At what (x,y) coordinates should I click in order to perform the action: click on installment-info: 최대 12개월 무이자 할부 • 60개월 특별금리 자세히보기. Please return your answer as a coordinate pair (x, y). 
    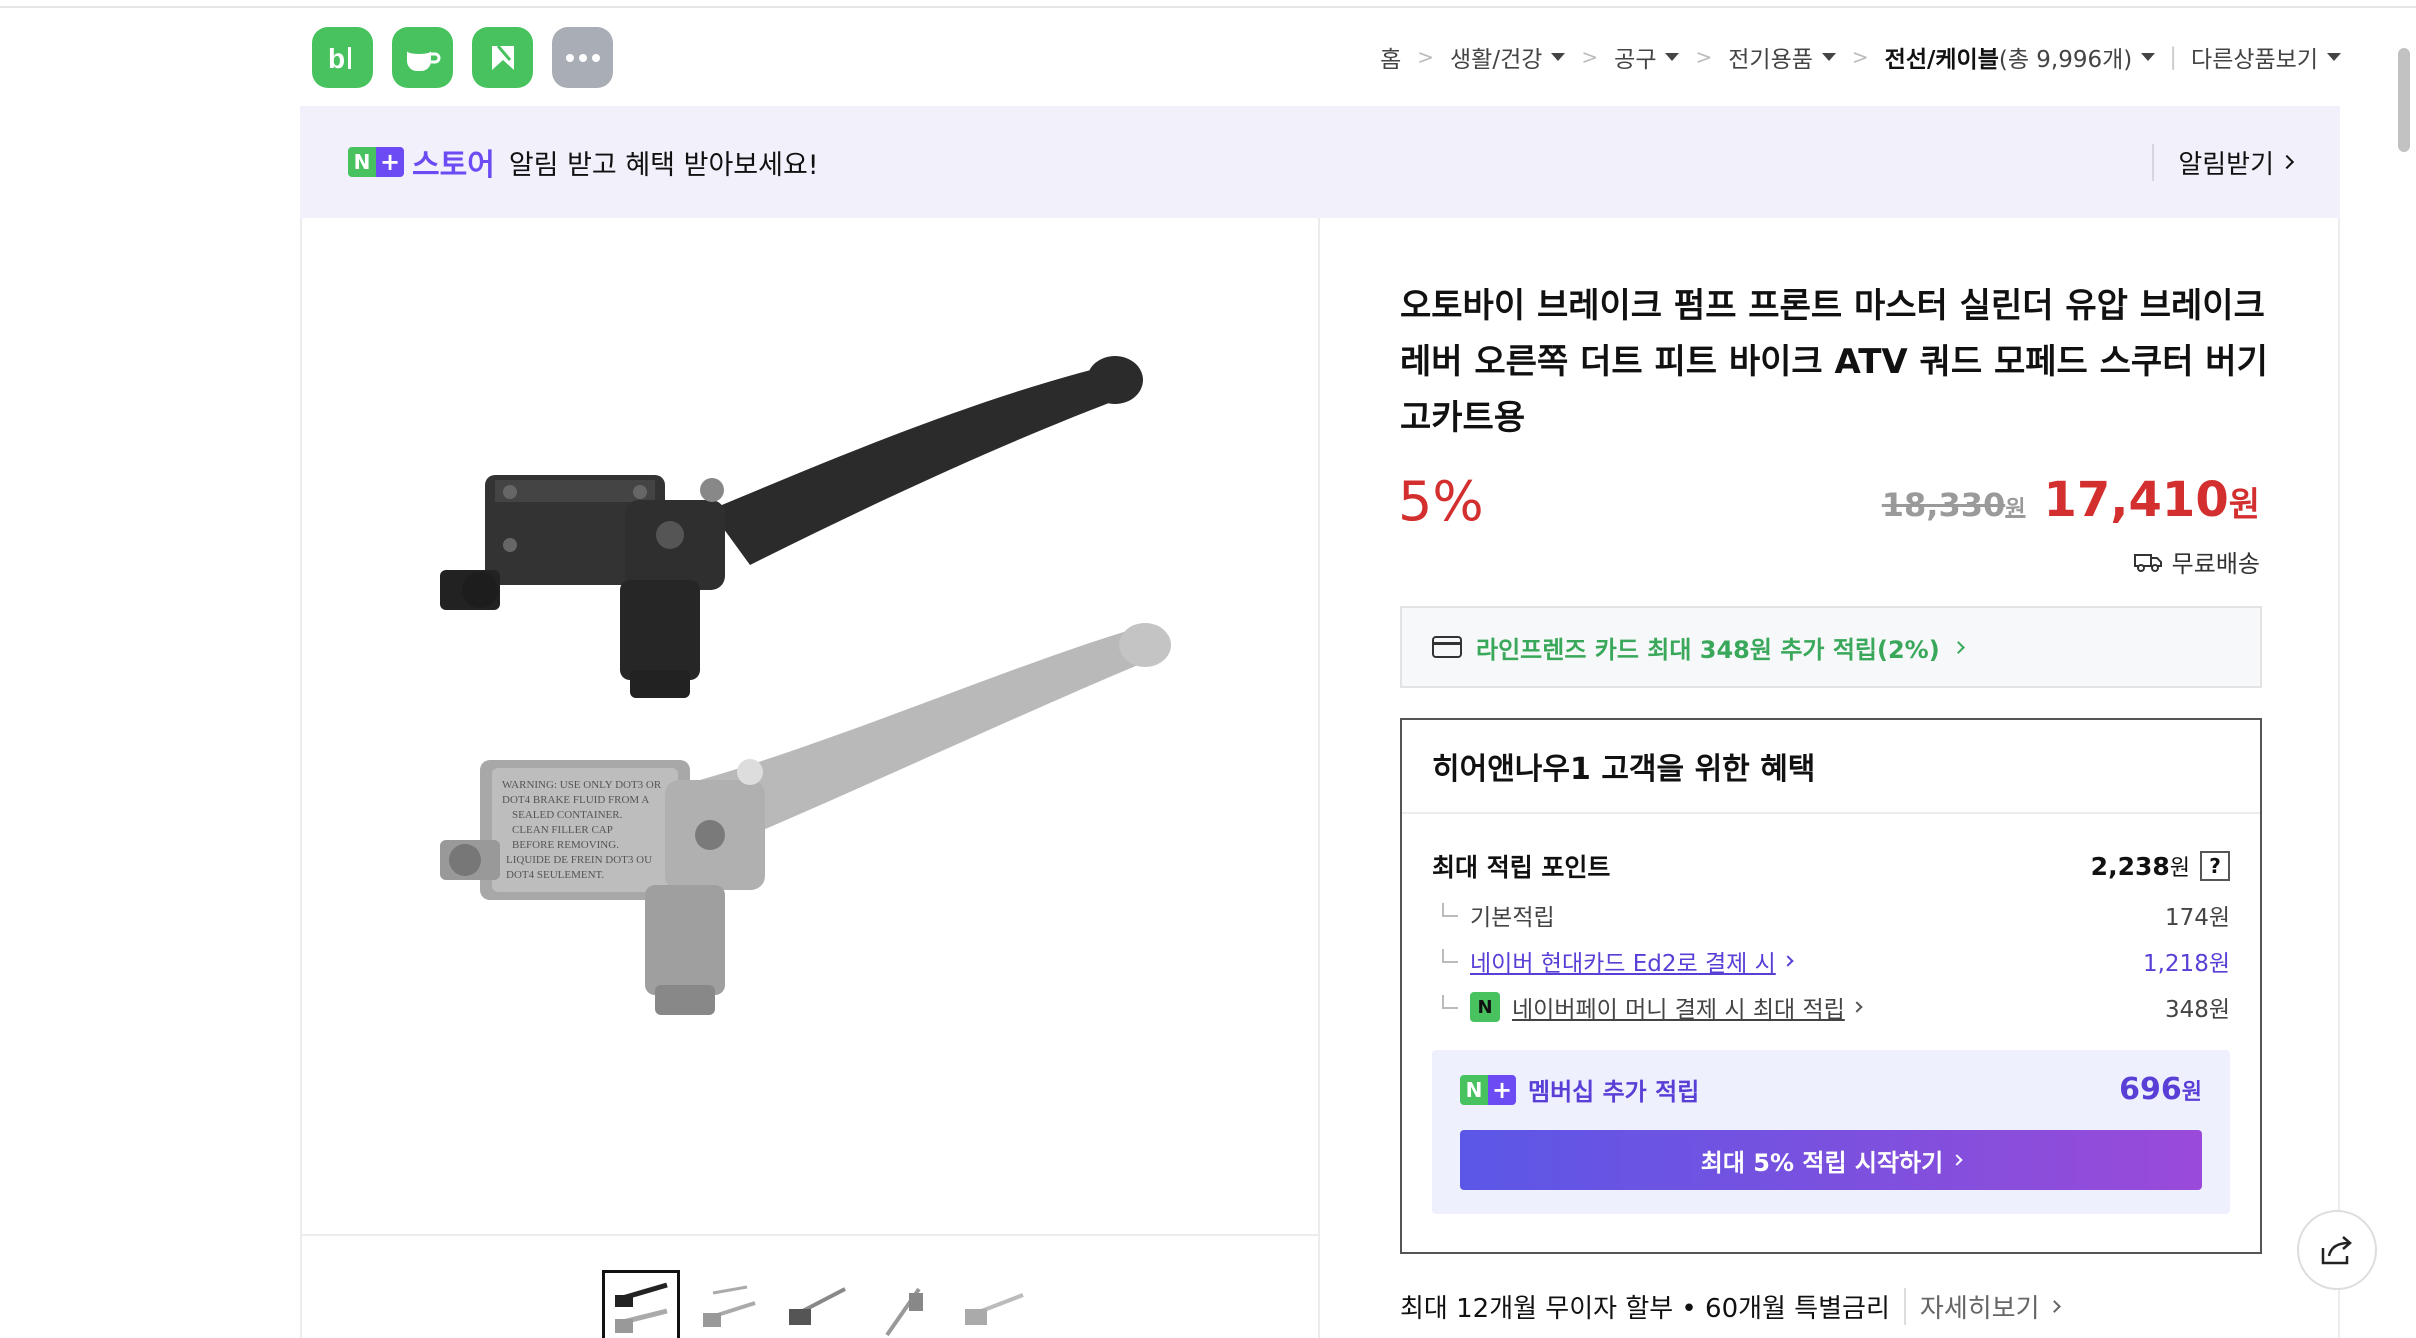
    Looking at the image, I should click on (1730, 1306).